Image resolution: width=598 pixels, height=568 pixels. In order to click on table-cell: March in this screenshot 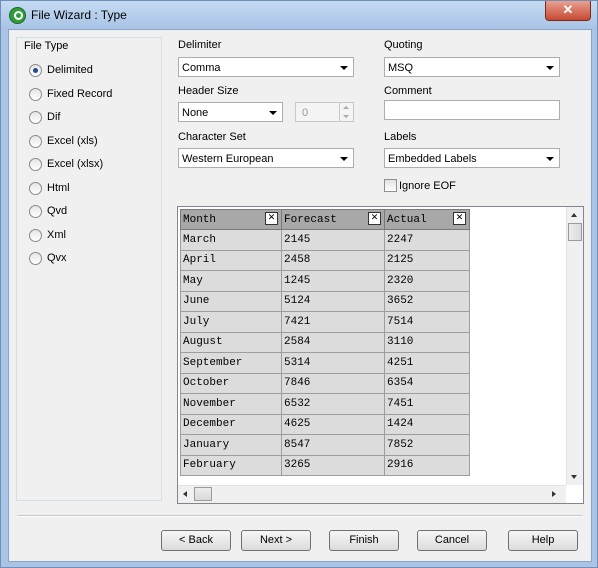, I will do `click(231, 240)`.